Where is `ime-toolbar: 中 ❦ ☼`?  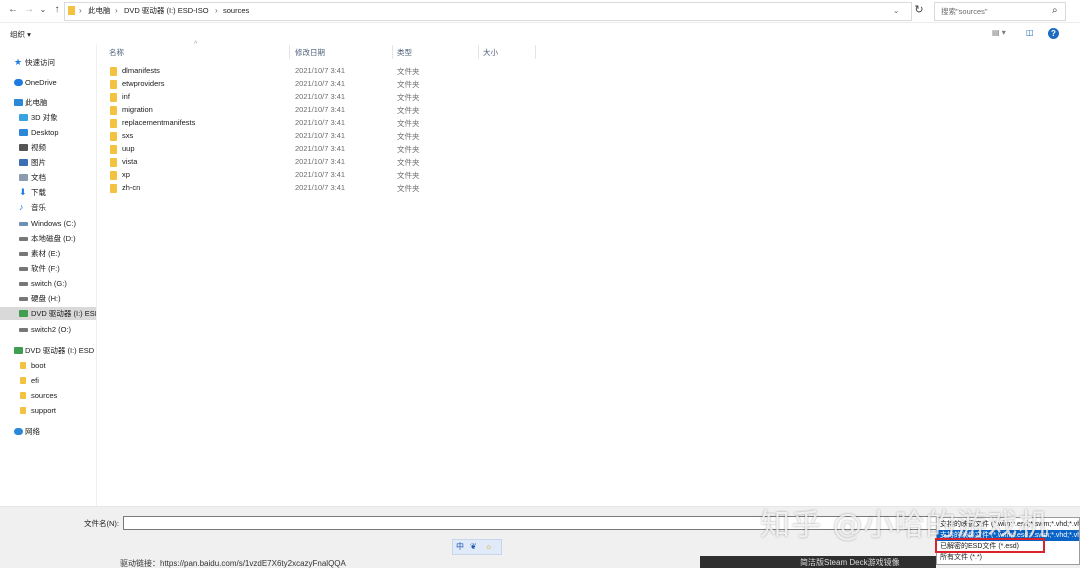 ime-toolbar: 中 ❦ ☼ is located at coordinates (477, 547).